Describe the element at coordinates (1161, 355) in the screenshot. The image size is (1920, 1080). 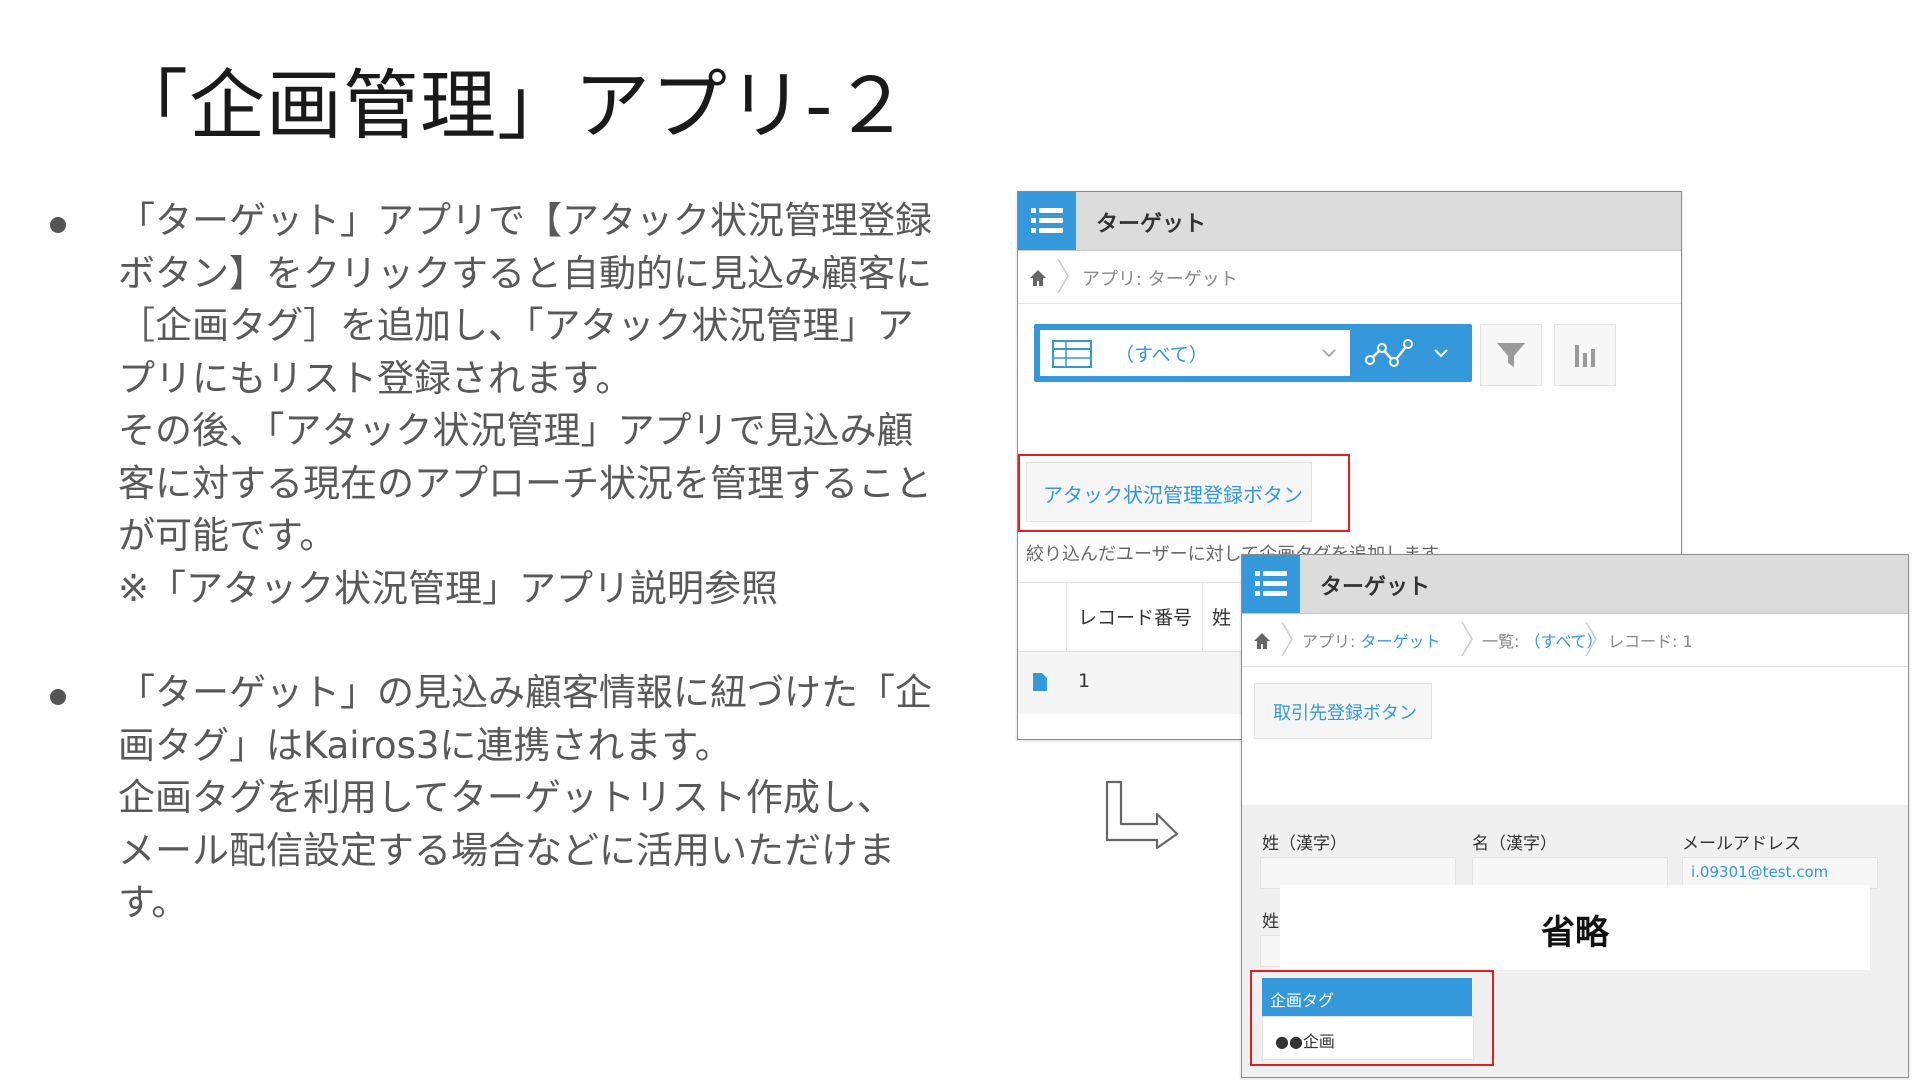
I see `view-select-label: （すべて）` at that location.